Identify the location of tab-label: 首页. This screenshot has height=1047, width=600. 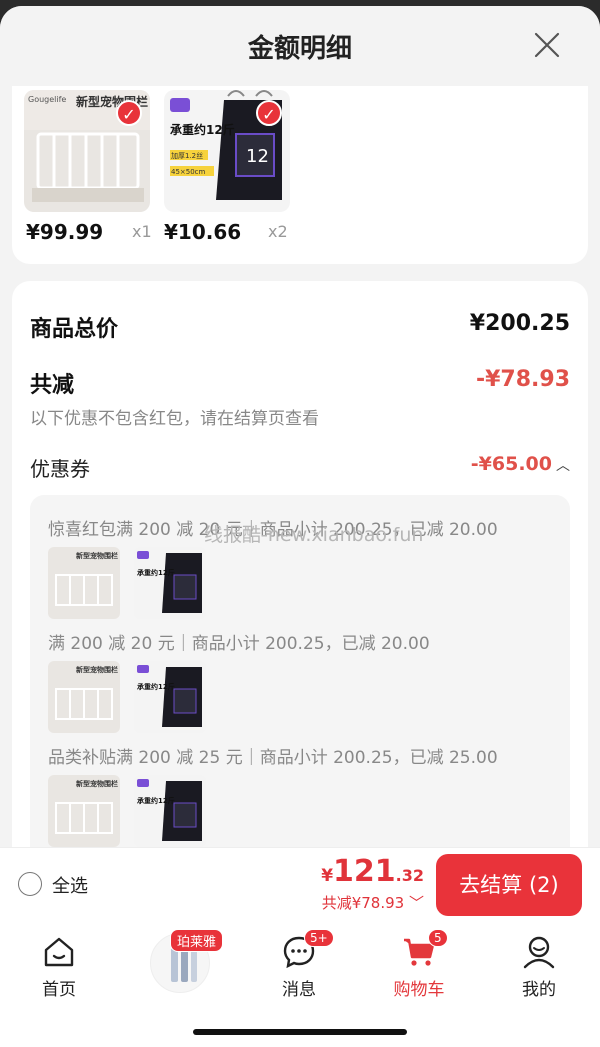
(59, 990).